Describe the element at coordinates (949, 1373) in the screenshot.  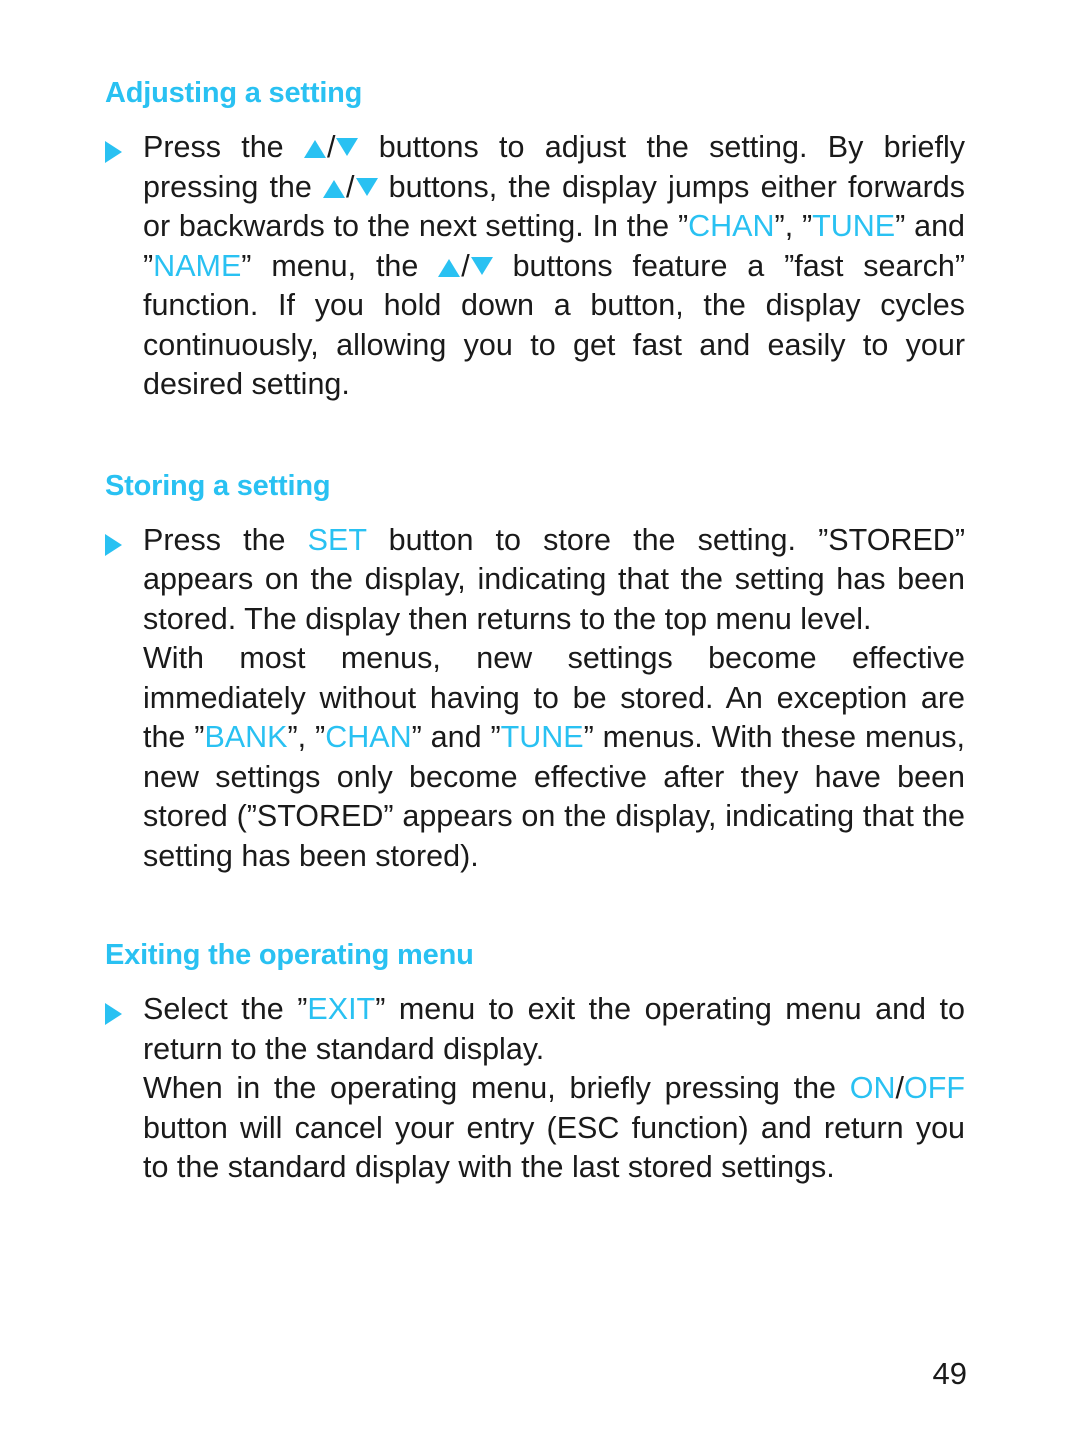
I see `page-number: 49` at that location.